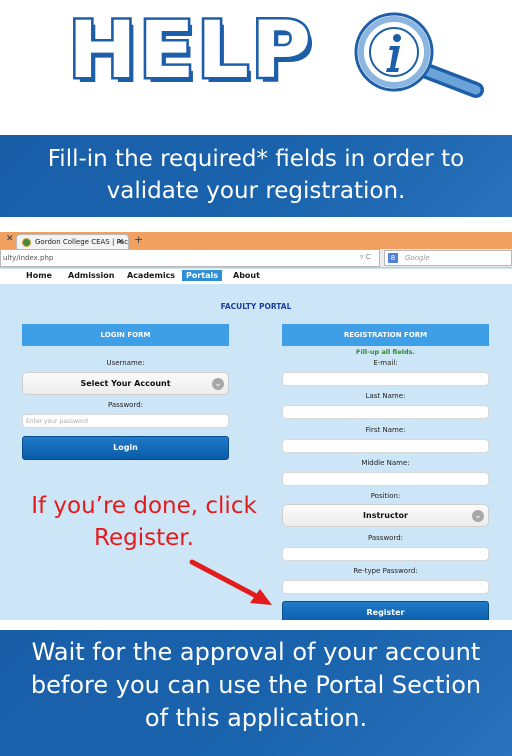  Describe the element at coordinates (385, 446) in the screenshot. I see `first-name-field` at that location.